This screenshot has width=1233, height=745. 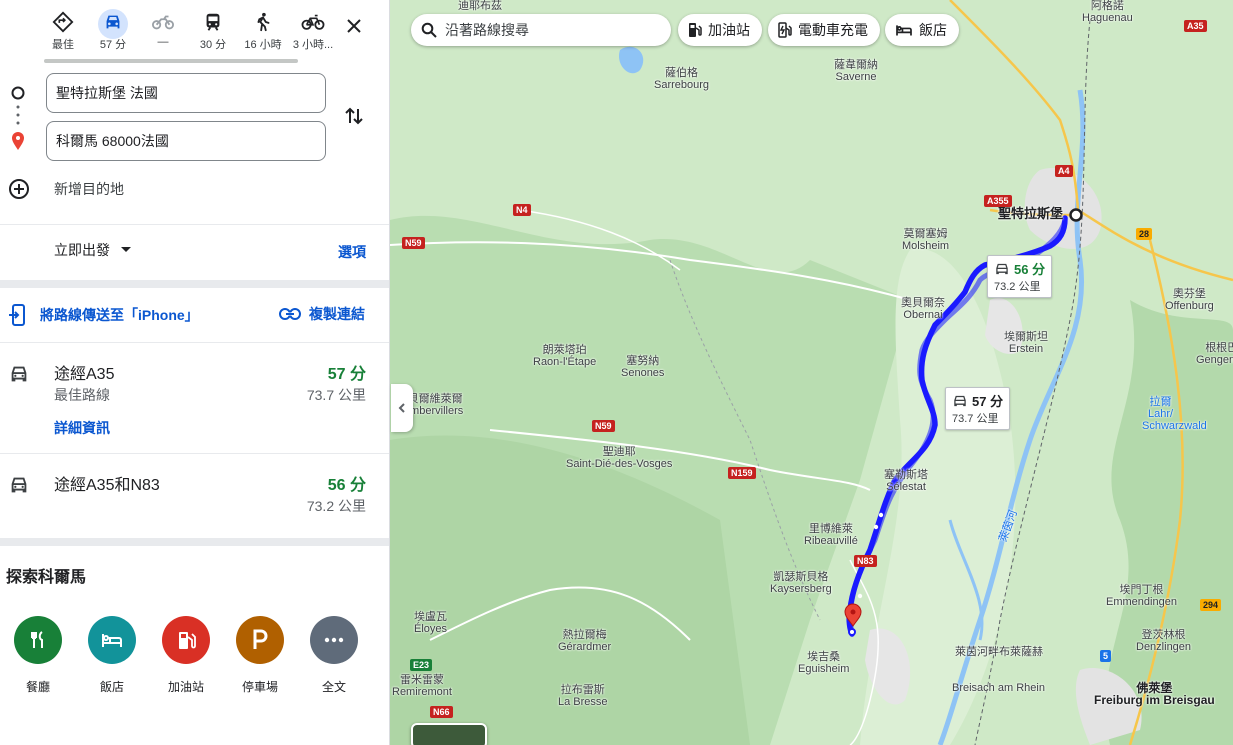 I want to click on explore-more: 全文, so click(x=334, y=655).